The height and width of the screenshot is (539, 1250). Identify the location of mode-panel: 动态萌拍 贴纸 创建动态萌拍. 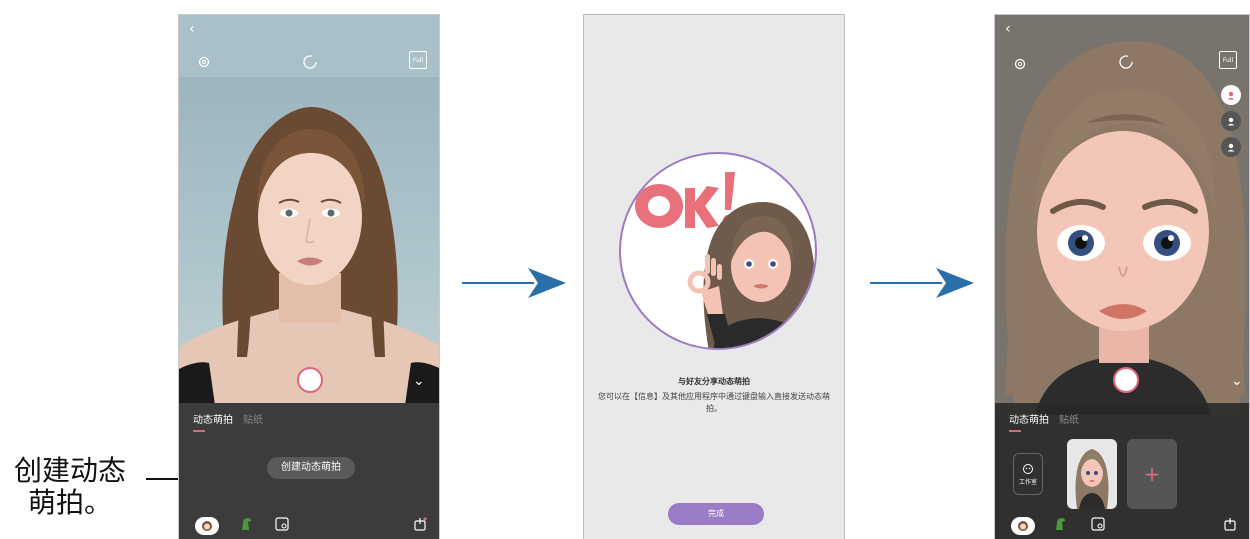
(309, 471).